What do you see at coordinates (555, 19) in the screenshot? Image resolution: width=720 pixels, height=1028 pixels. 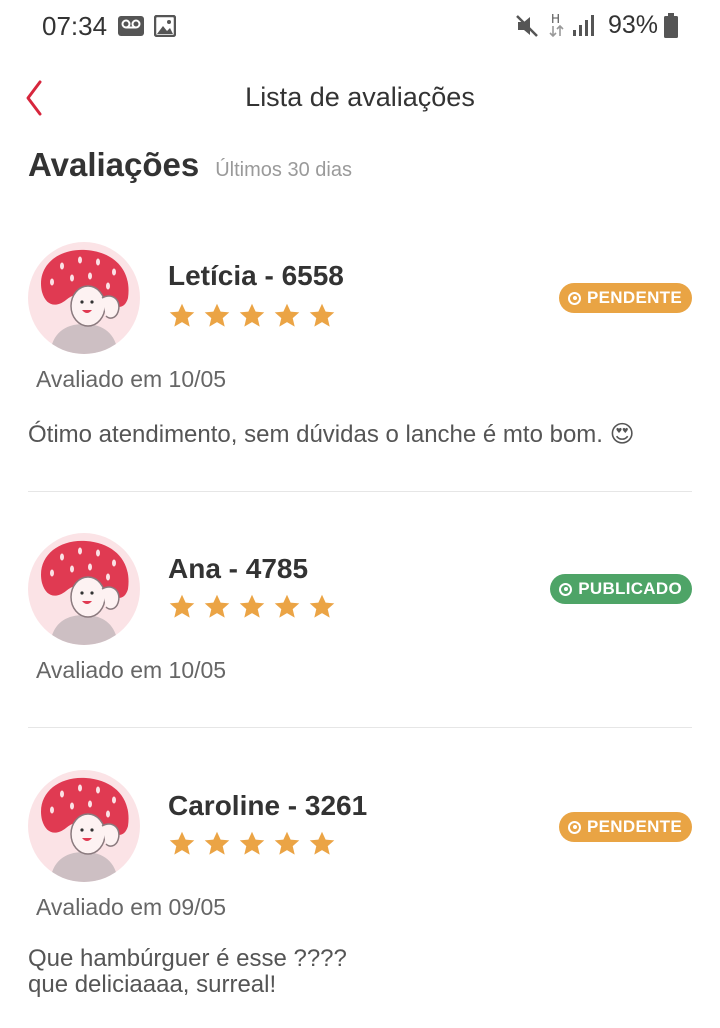 I see `svg-text: H` at bounding box center [555, 19].